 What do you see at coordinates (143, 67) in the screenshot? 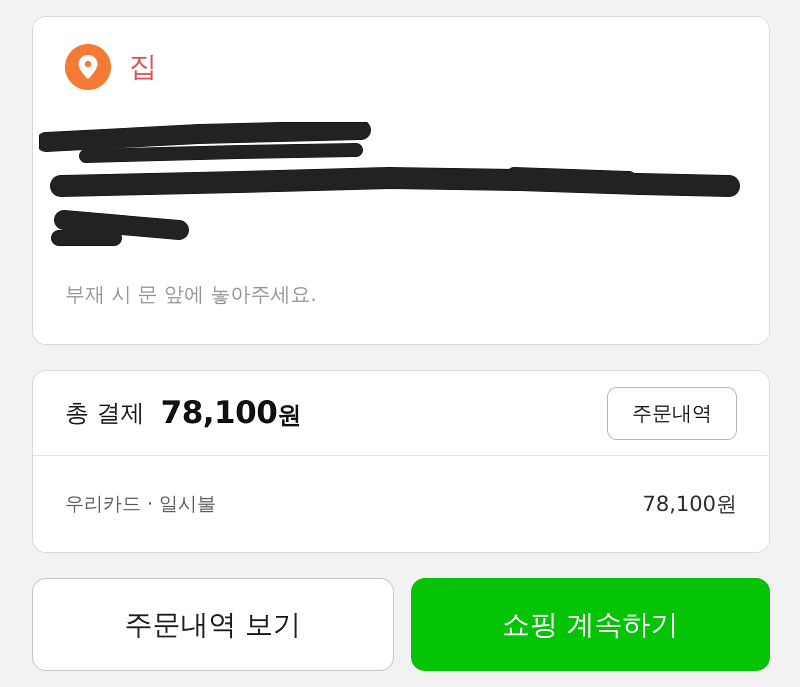
I see `address-label: 집` at bounding box center [143, 67].